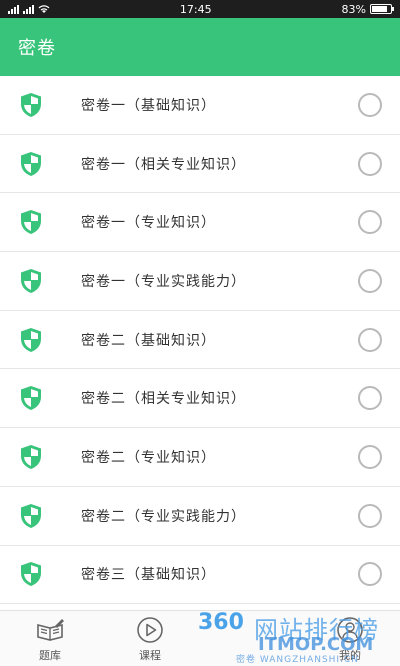 This screenshot has width=400, height=666. Describe the element at coordinates (195, 9) in the screenshot. I see `status-time: 17:45` at that location.